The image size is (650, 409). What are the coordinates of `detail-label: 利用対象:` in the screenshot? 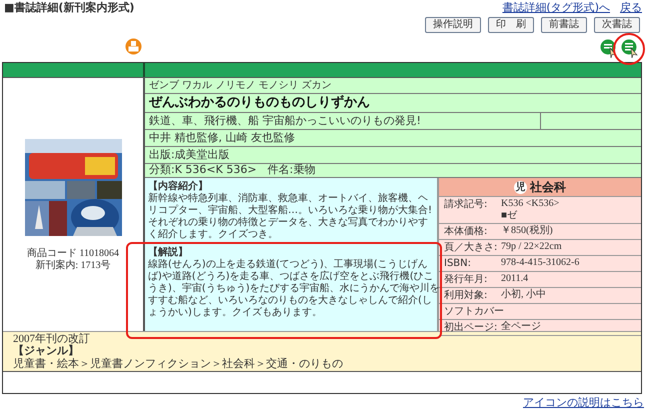 It's located at (466, 295).